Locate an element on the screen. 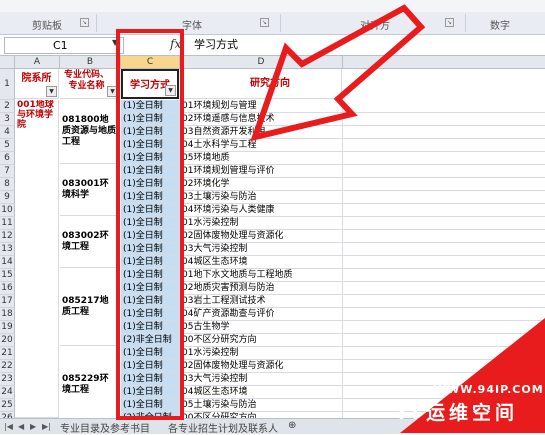 This screenshot has width=545, height=435. research-direction-cell: 01水污染控制 is located at coordinates (261, 223).